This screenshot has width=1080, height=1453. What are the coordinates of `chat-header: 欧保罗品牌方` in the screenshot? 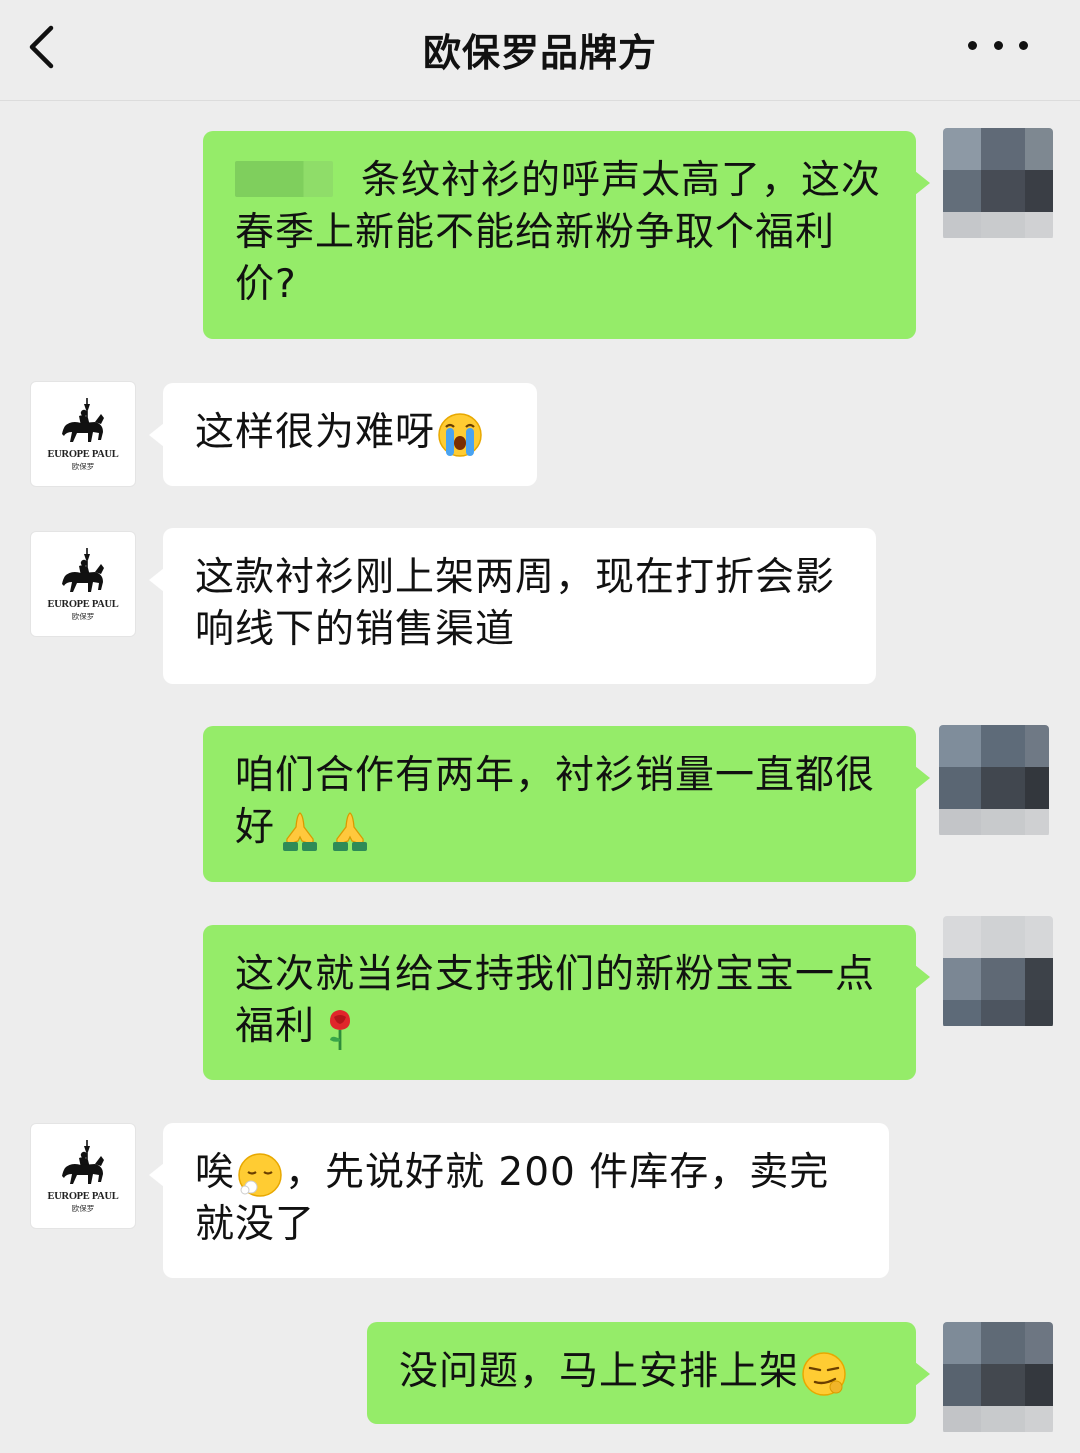 It's located at (540, 50).